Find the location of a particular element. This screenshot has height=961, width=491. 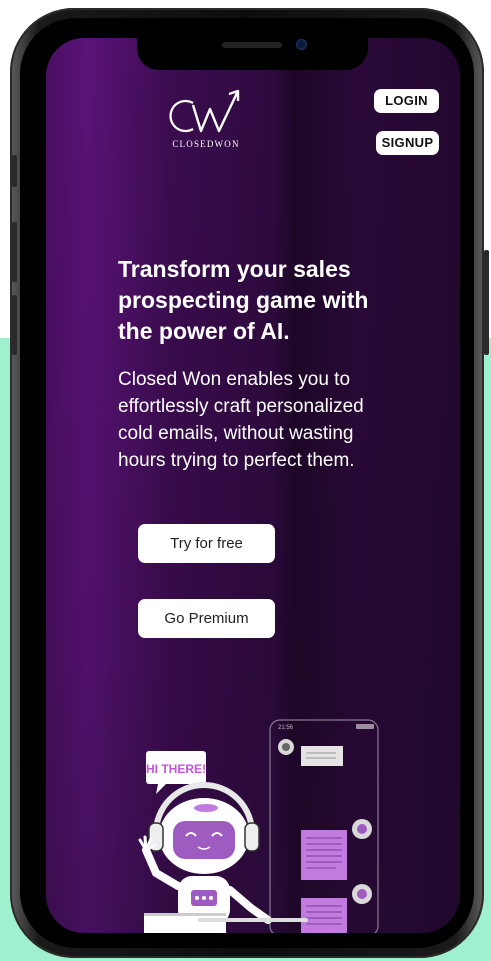

phone-volume-down is located at coordinates (14, 325).